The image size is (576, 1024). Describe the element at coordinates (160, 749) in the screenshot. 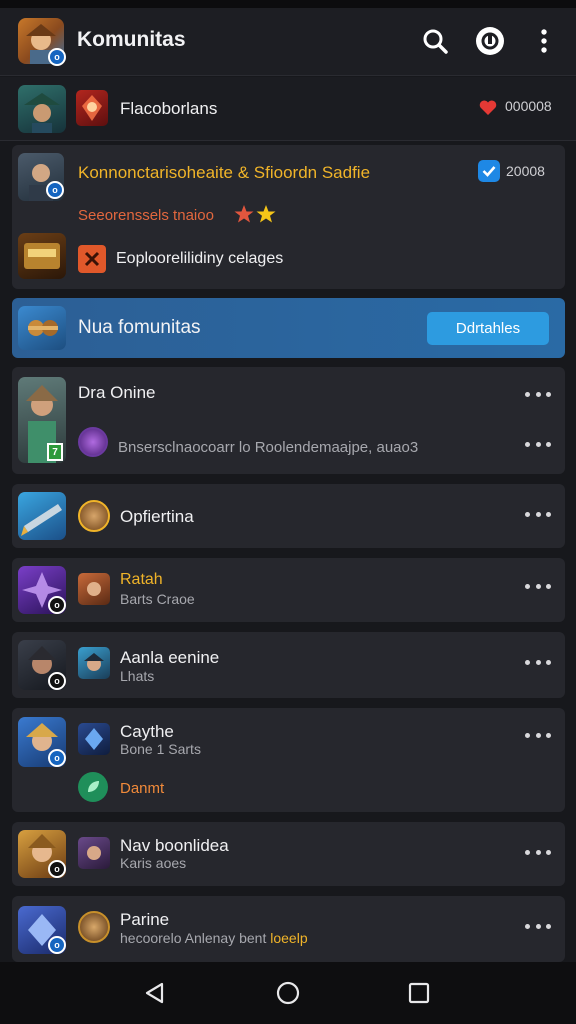

I see `community-subtitle: Bone 1 Sarts` at that location.